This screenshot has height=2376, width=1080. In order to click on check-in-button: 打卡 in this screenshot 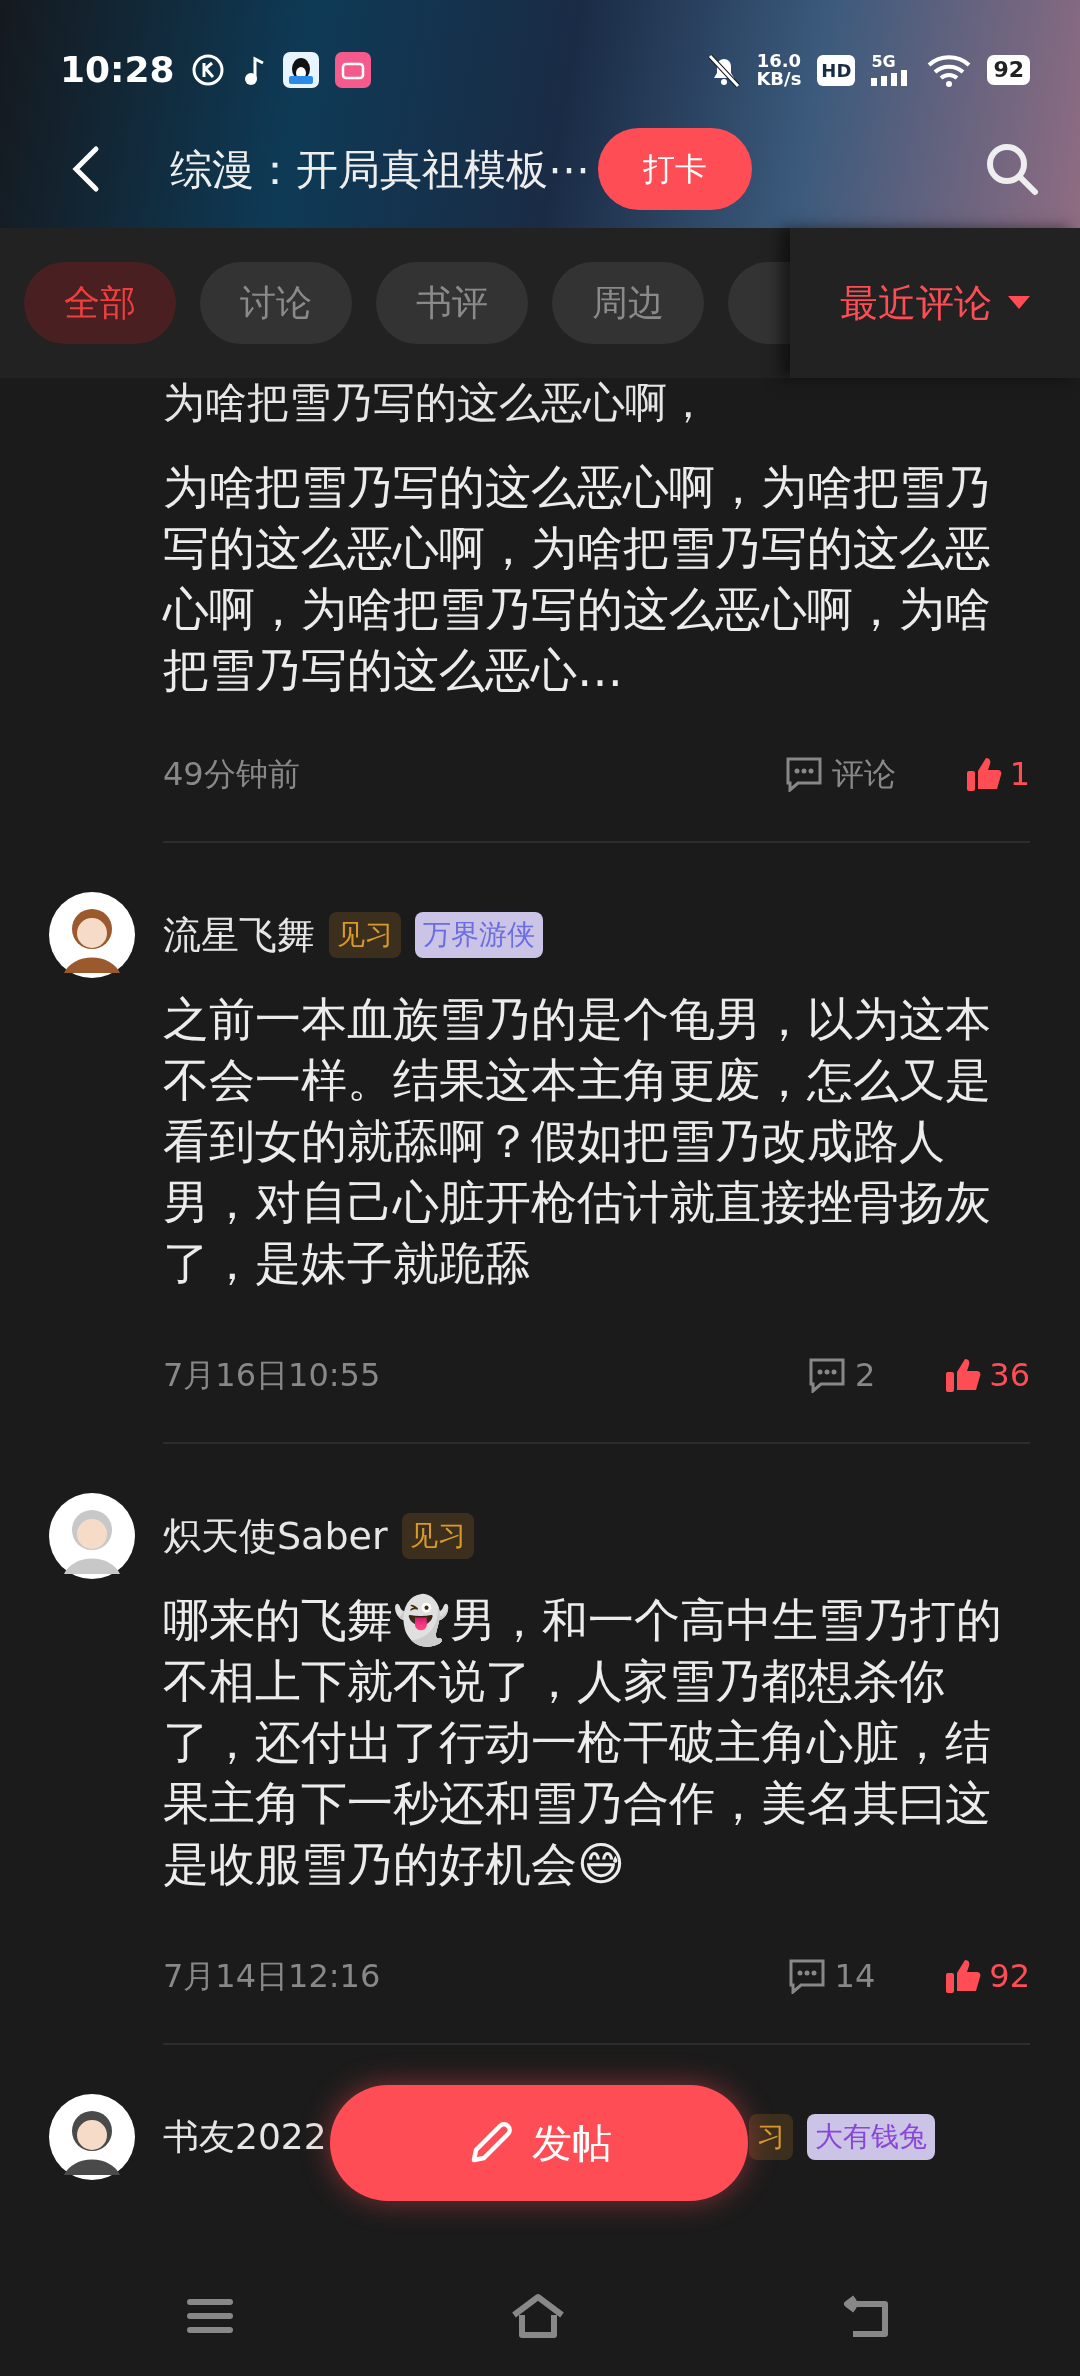, I will do `click(675, 169)`.